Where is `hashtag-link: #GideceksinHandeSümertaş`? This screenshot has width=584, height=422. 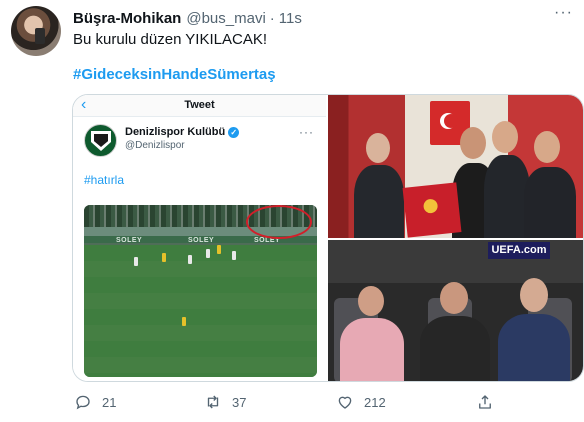 hashtag-link: #GideceksinHandeSümertaş is located at coordinates (174, 74).